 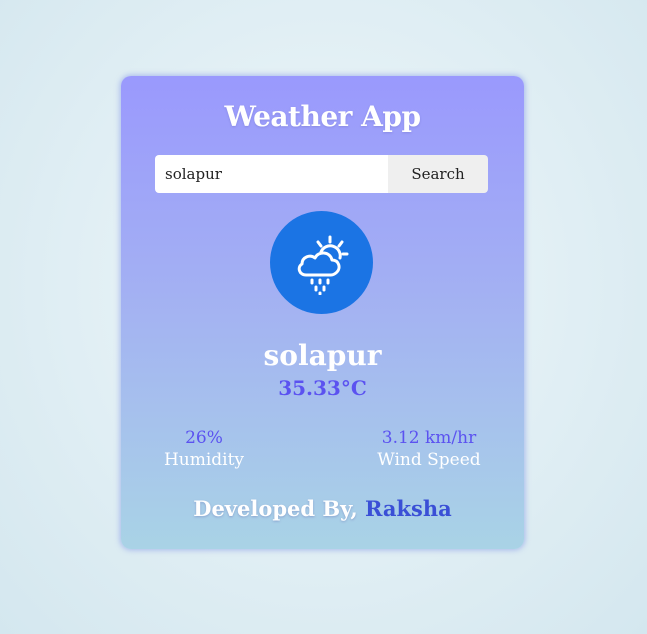 I want to click on wind-stat: 3.12 km/hr Wind Speed, so click(x=429, y=449).